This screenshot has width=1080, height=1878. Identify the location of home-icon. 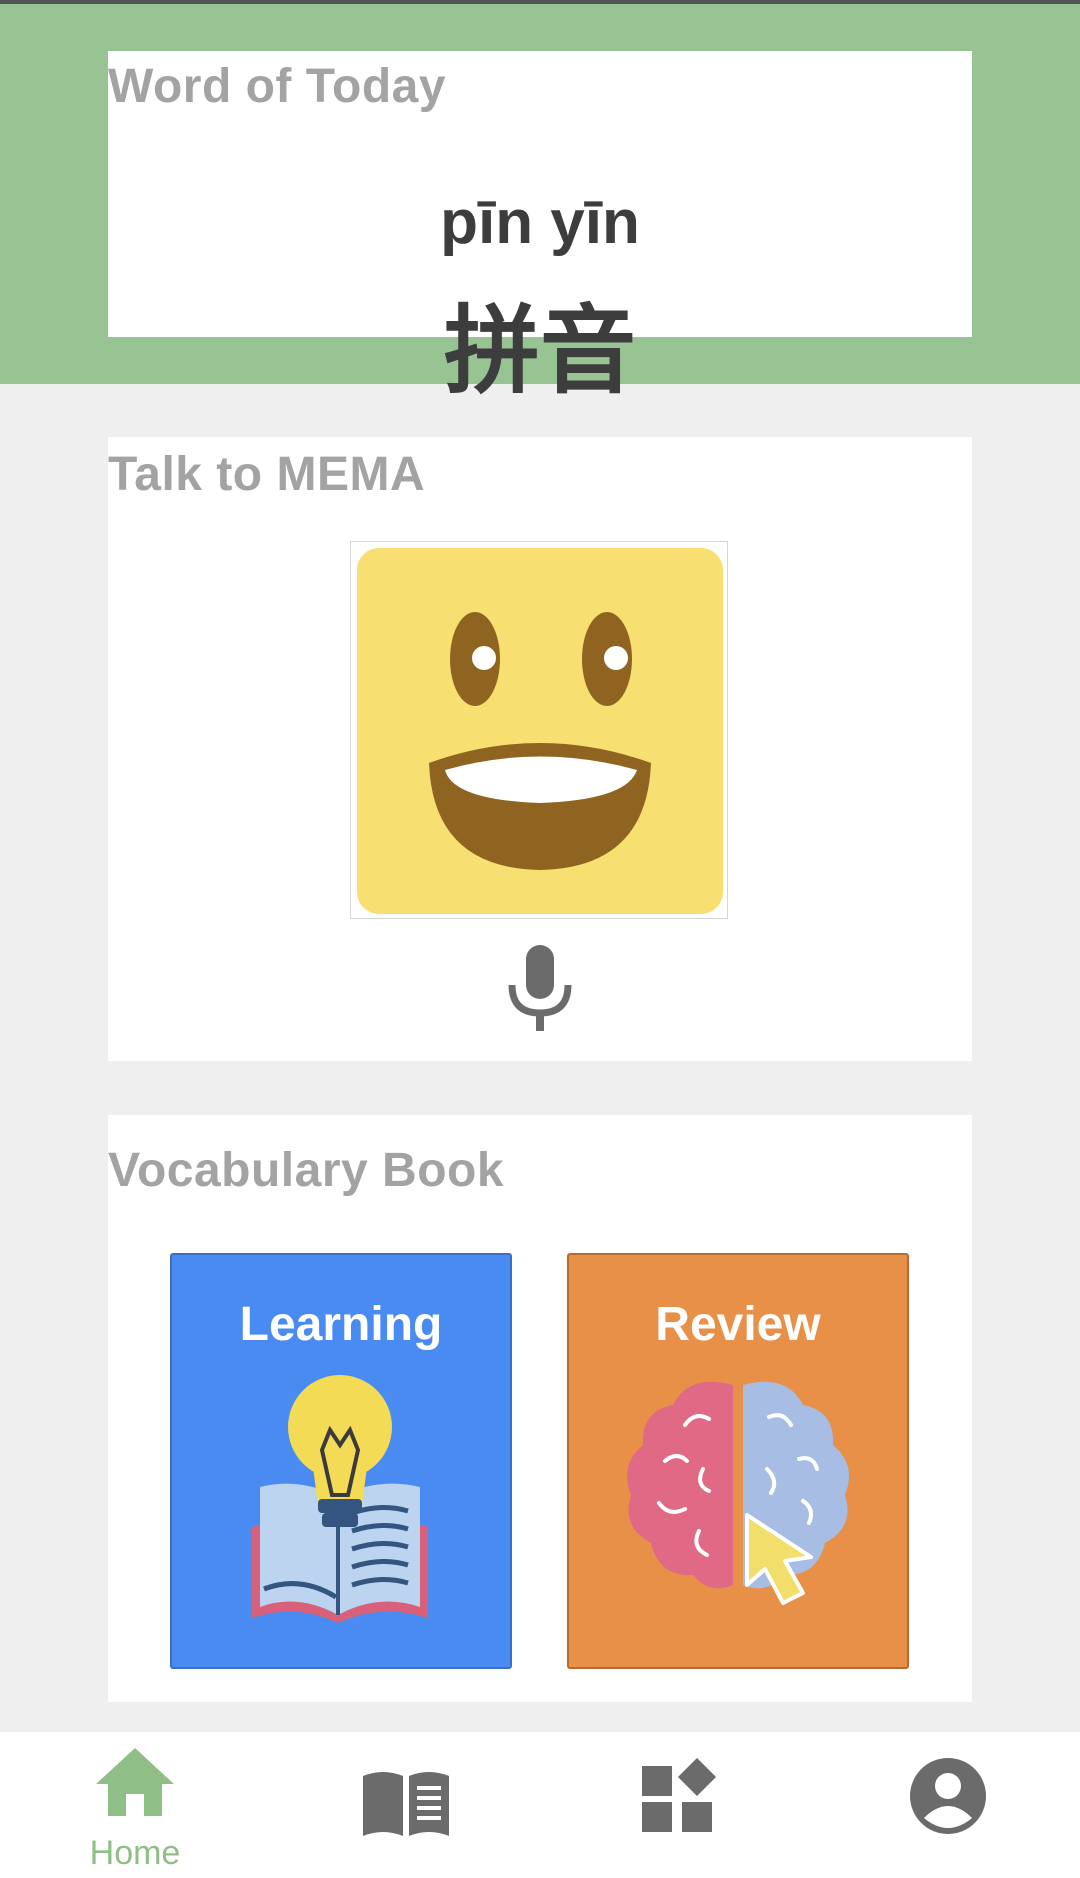
(135, 1782).